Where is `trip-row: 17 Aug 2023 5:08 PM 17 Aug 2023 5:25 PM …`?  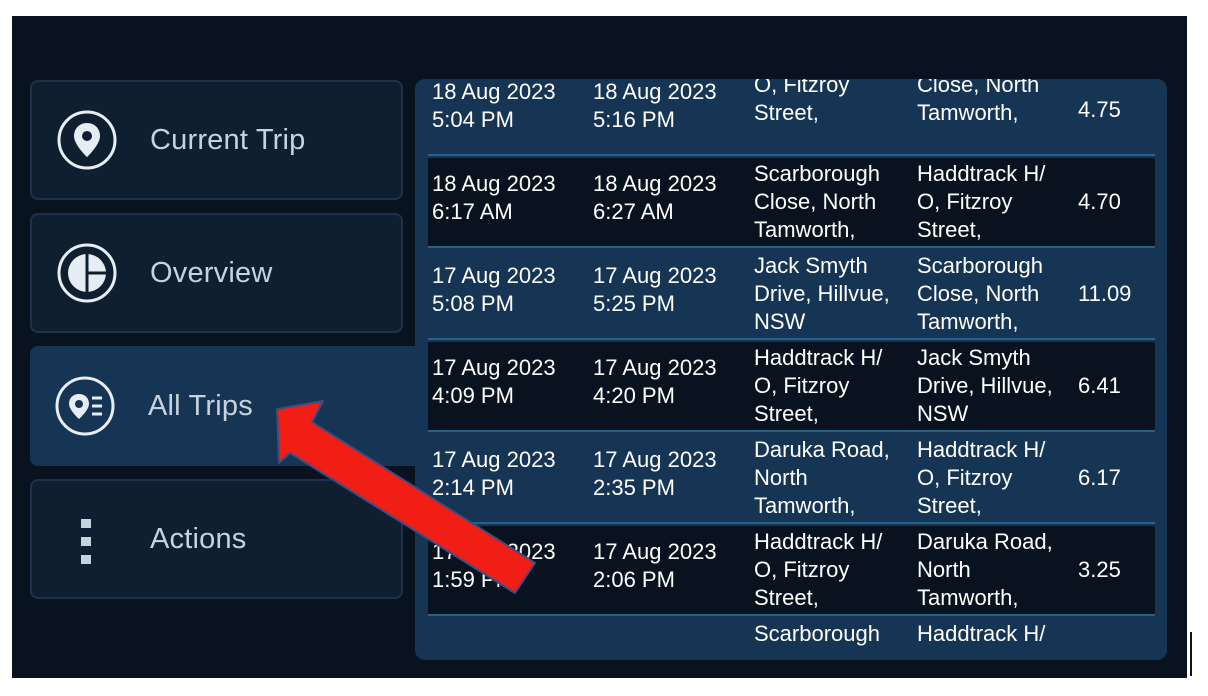
trip-row: 17 Aug 2023 5:08 PM 17 Aug 2023 5:25 PM … is located at coordinates (791, 295).